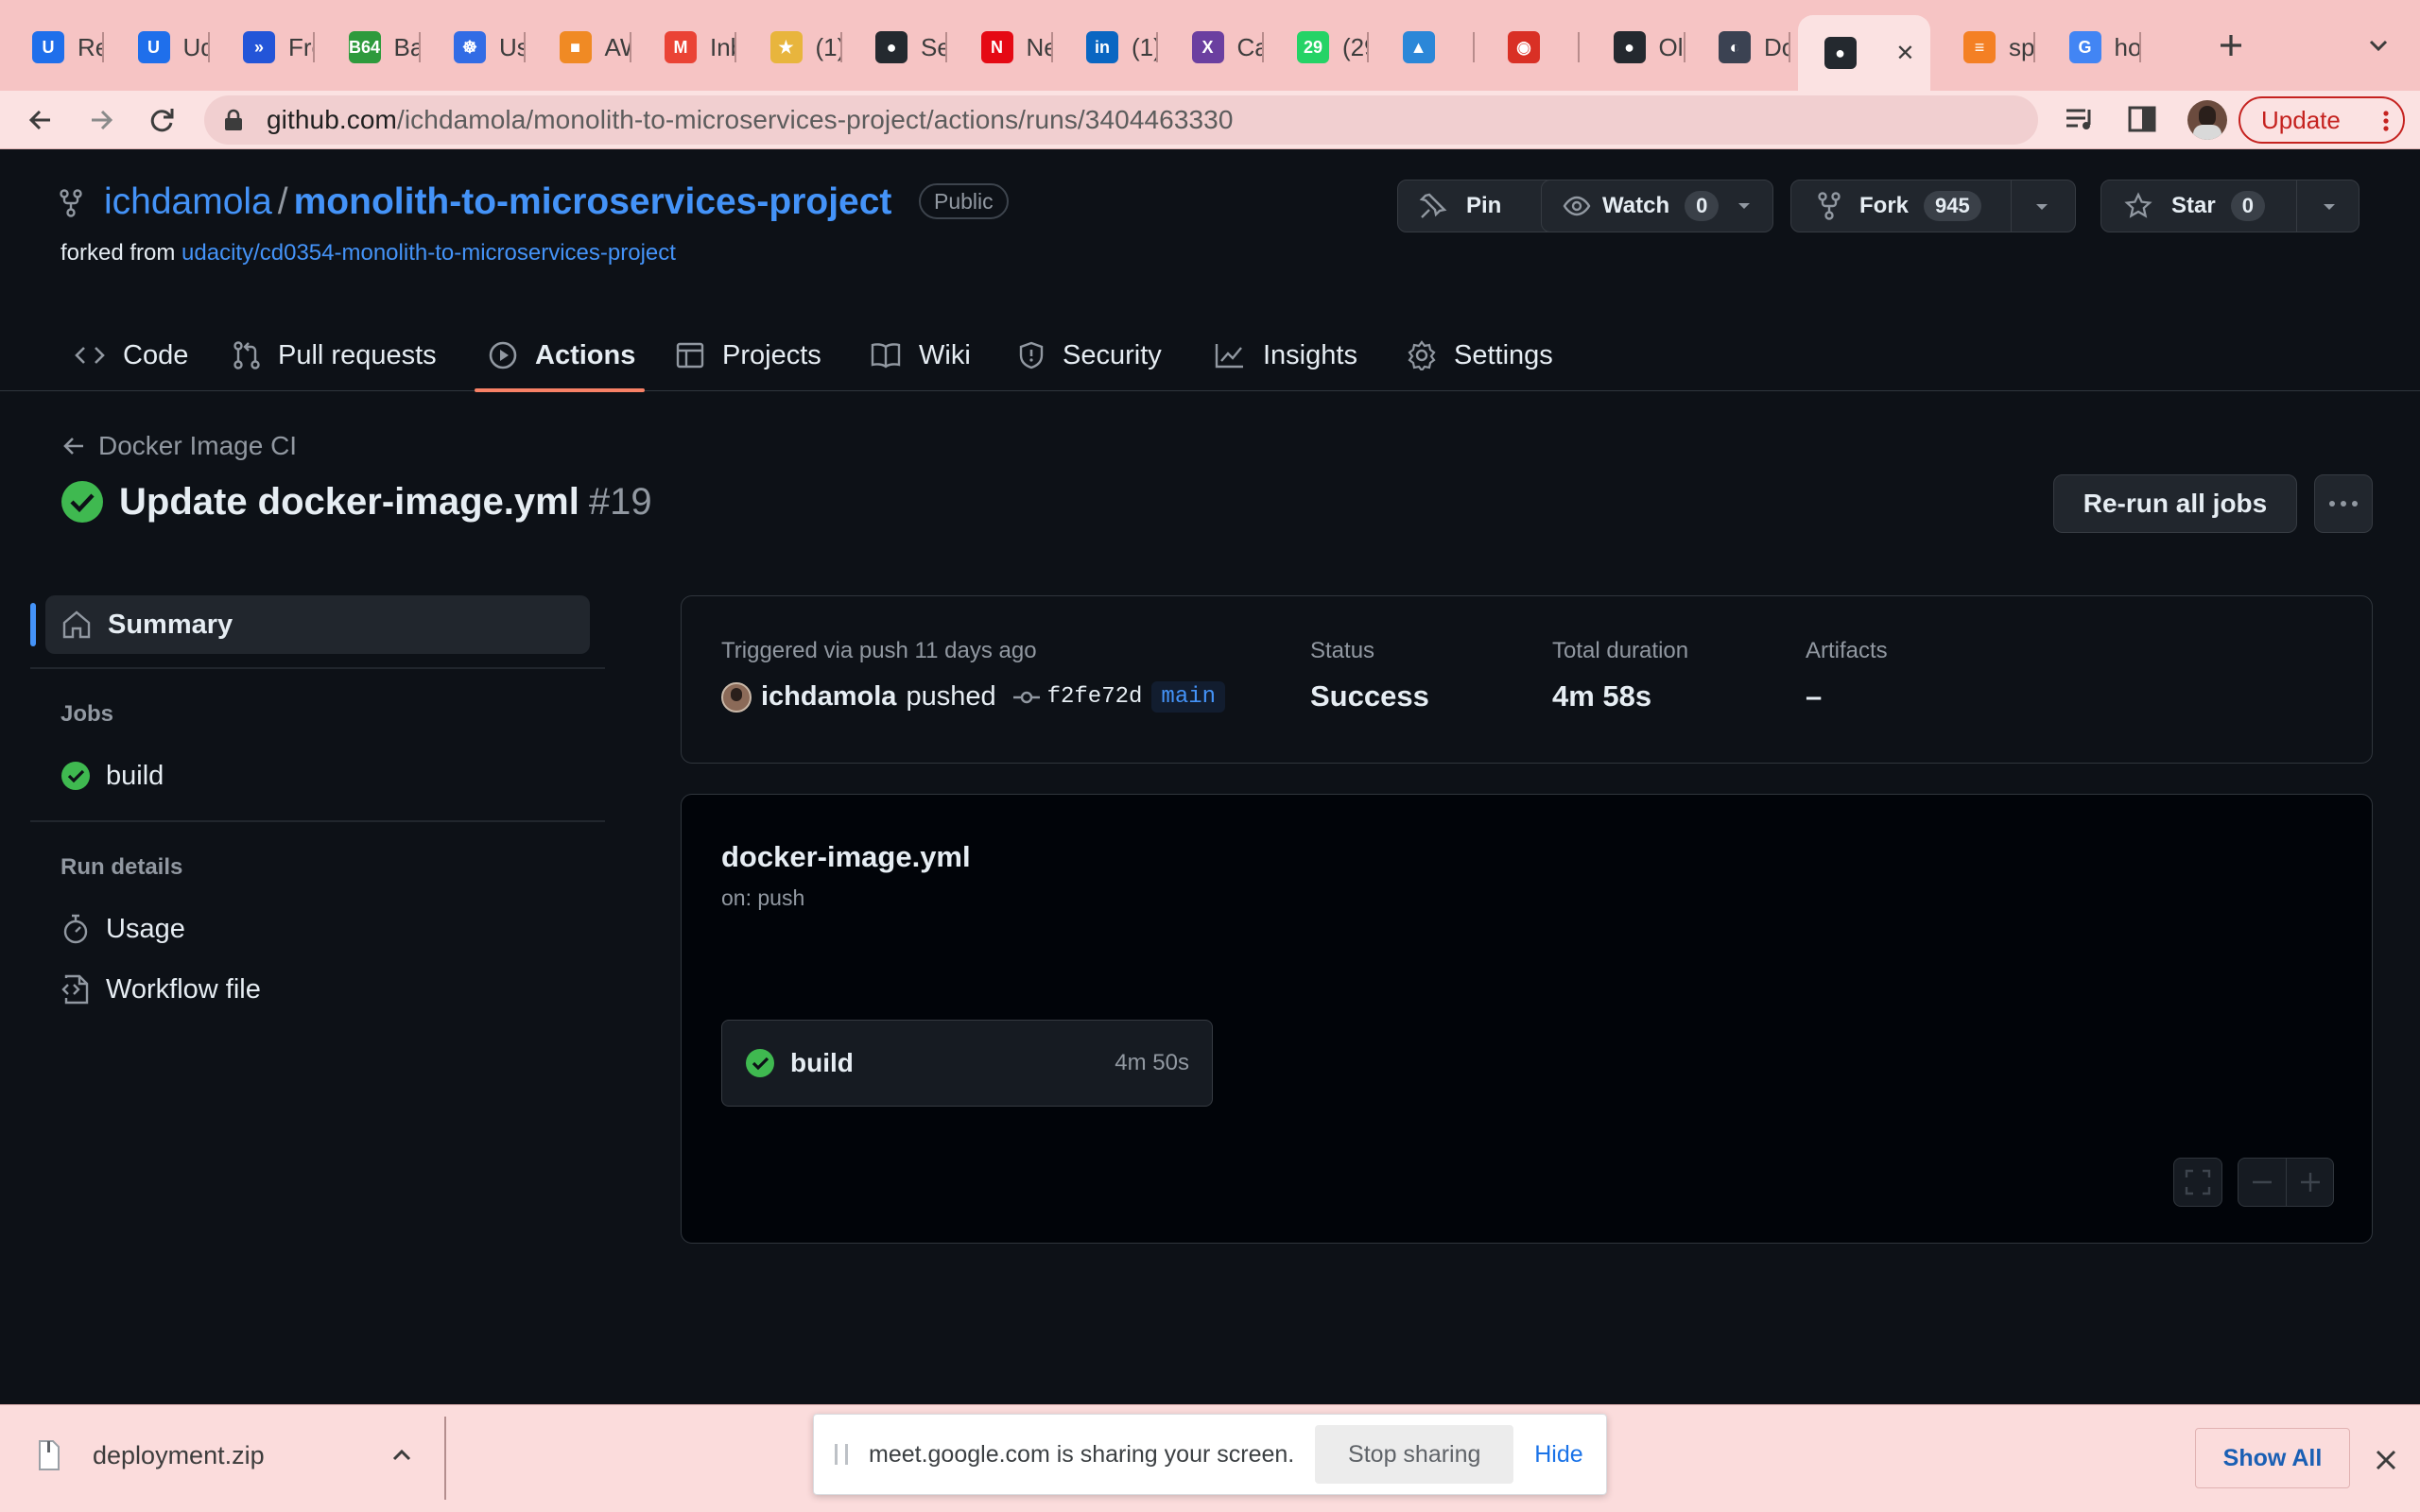  Describe the element at coordinates (183, 989) in the screenshot. I see `sidebar-workflow-file-label: Workflow file` at that location.